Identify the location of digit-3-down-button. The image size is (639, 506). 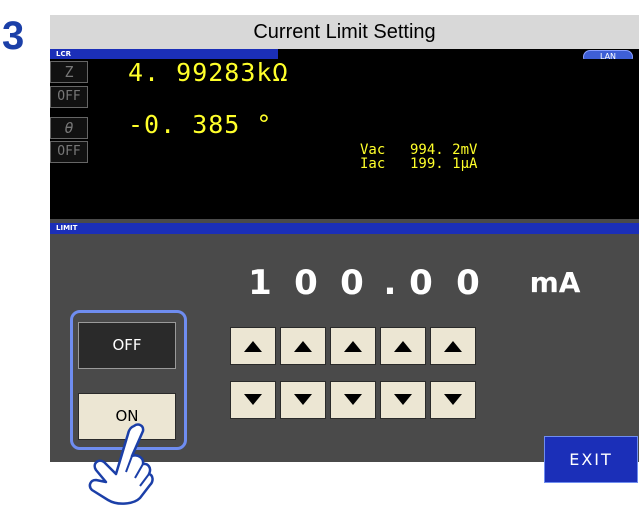
(353, 400).